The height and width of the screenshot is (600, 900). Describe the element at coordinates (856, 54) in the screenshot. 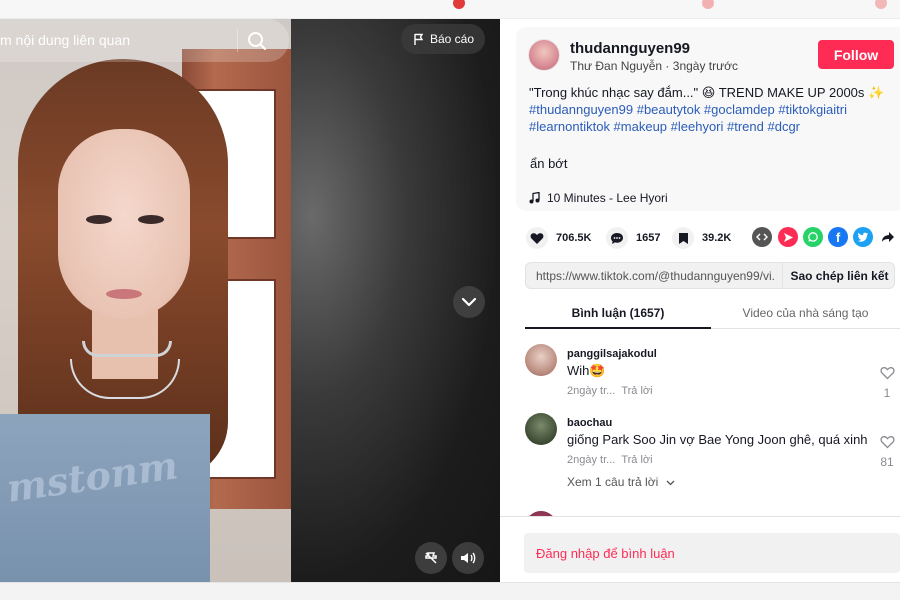

I see `follow-button: Follow` at that location.